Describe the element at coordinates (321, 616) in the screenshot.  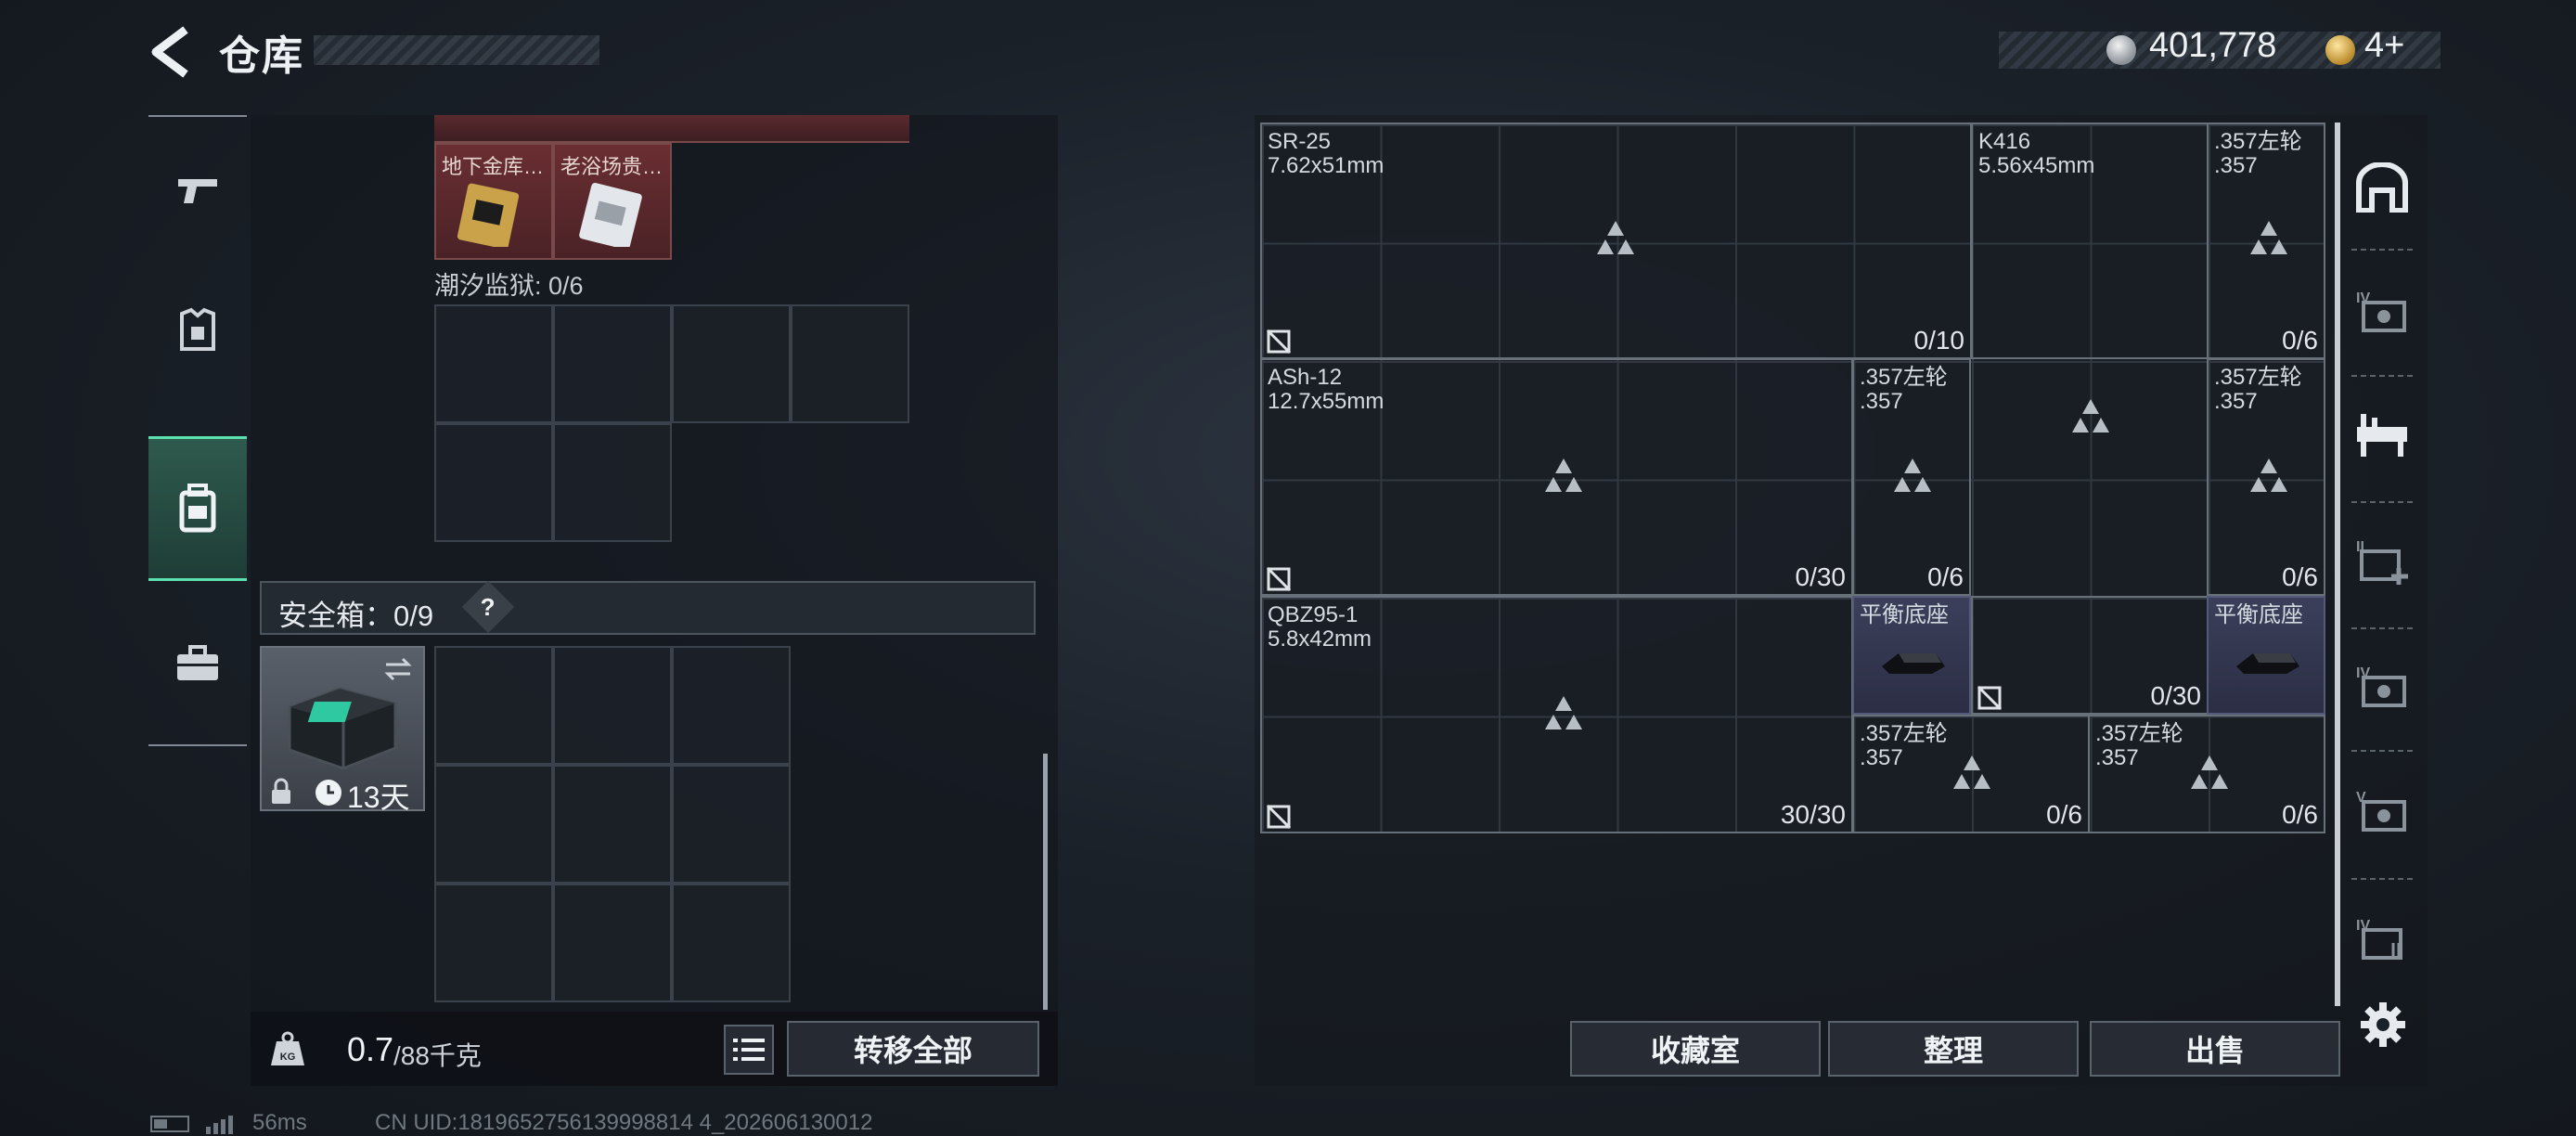
I see `safe-box-name: 安全箱` at that location.